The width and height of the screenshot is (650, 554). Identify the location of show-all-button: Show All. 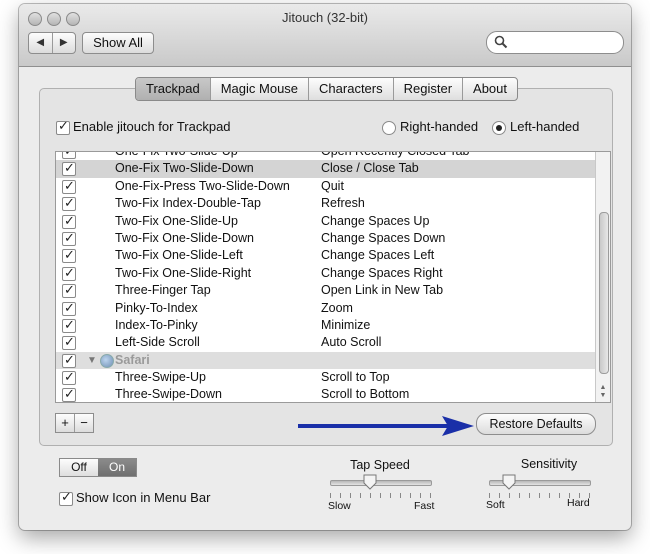
(118, 43).